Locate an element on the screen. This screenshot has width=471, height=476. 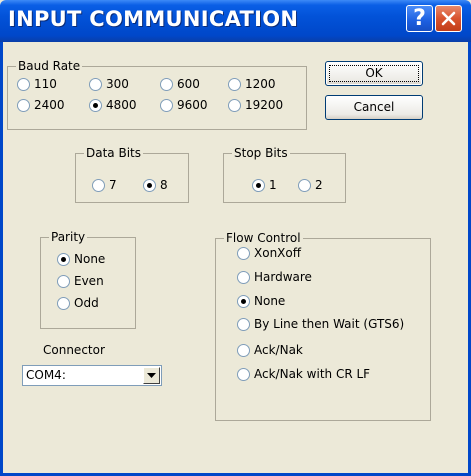
help-icon: ? is located at coordinates (419, 18).